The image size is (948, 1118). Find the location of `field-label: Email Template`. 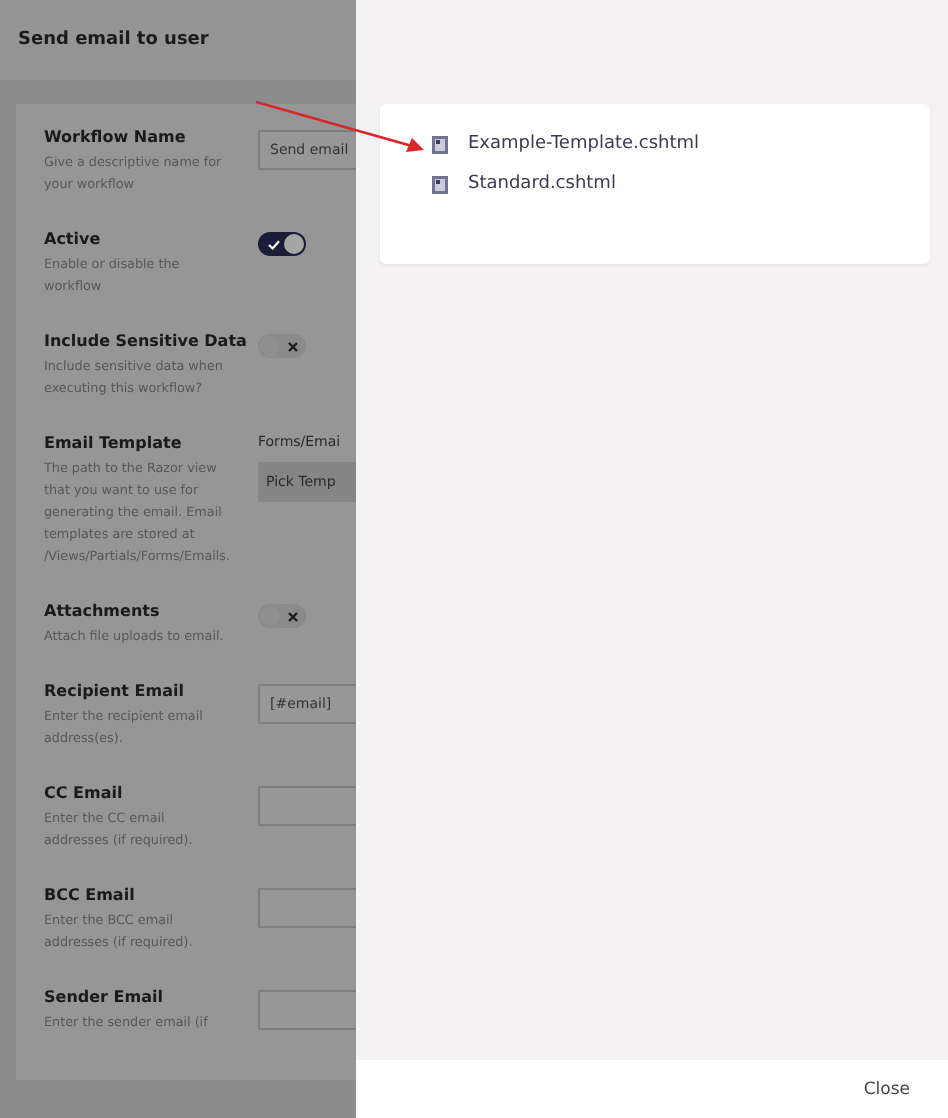

field-label: Email Template is located at coordinates (114, 443).